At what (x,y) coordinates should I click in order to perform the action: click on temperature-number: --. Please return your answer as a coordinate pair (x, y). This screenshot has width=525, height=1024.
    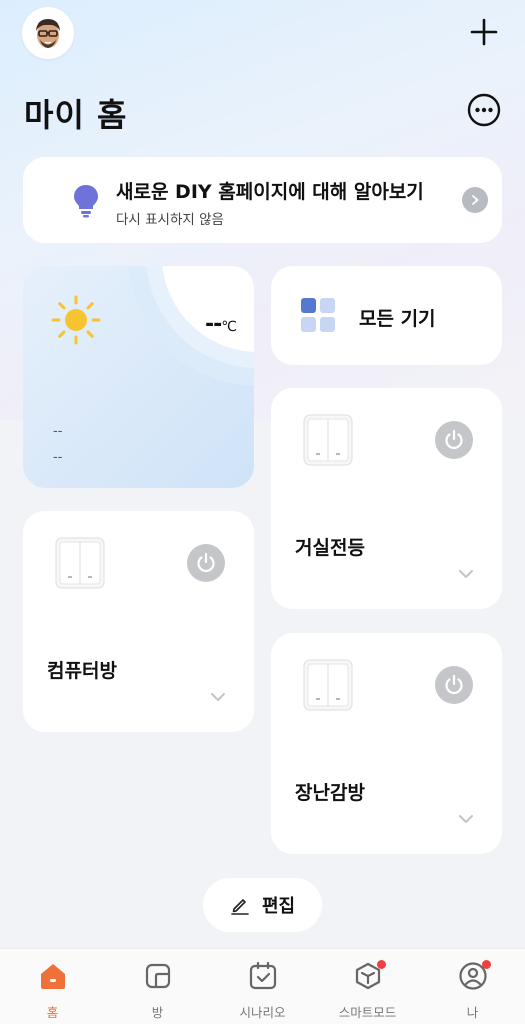
    Looking at the image, I should click on (213, 324).